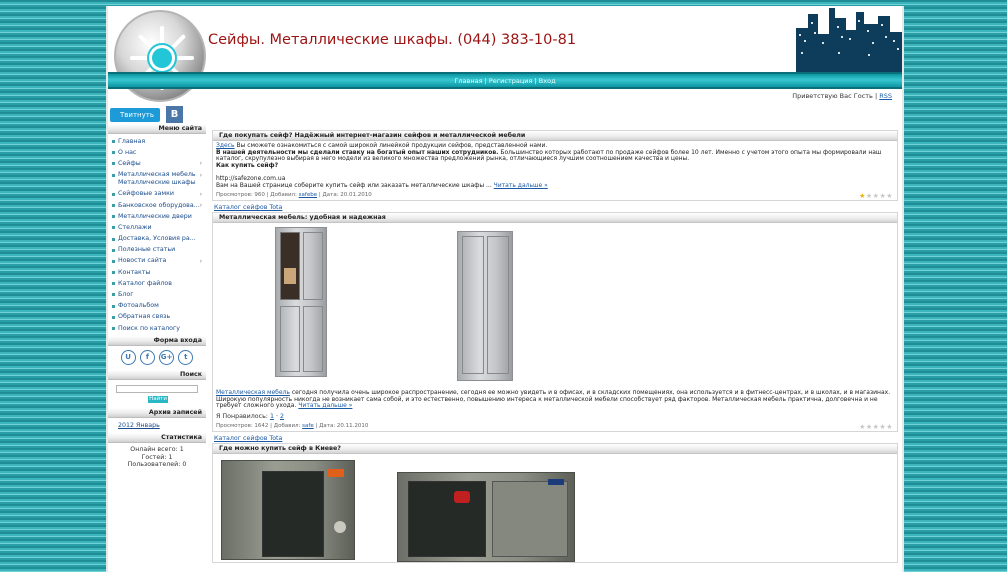  What do you see at coordinates (511, 81) in the screenshot?
I see `nav-register-link: Регистрация` at bounding box center [511, 81].